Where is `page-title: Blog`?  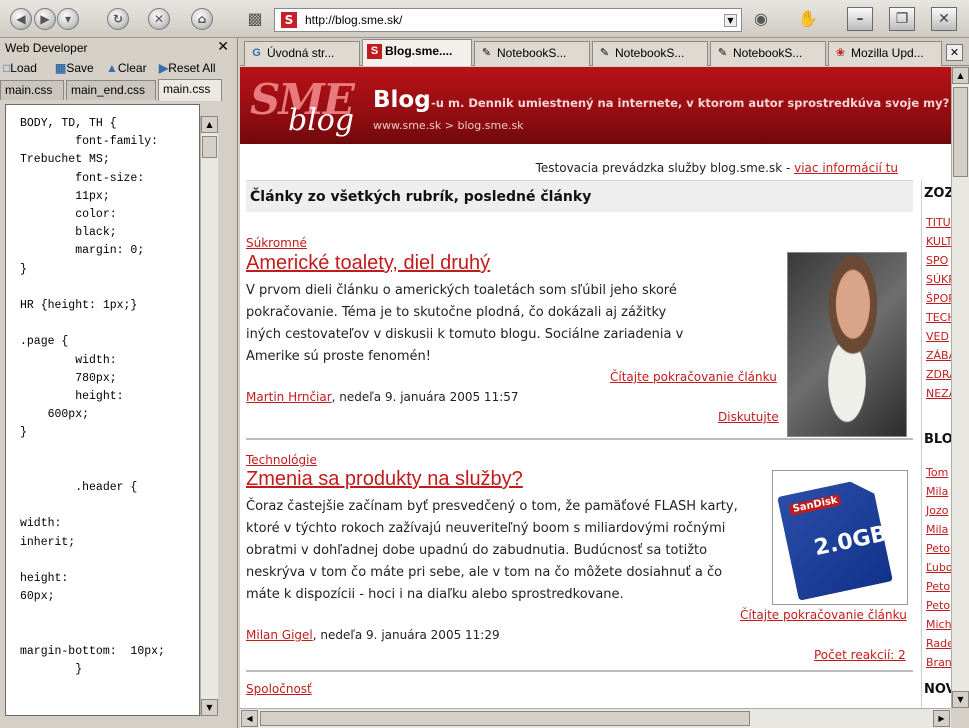
page-title: Blog is located at coordinates (402, 100).